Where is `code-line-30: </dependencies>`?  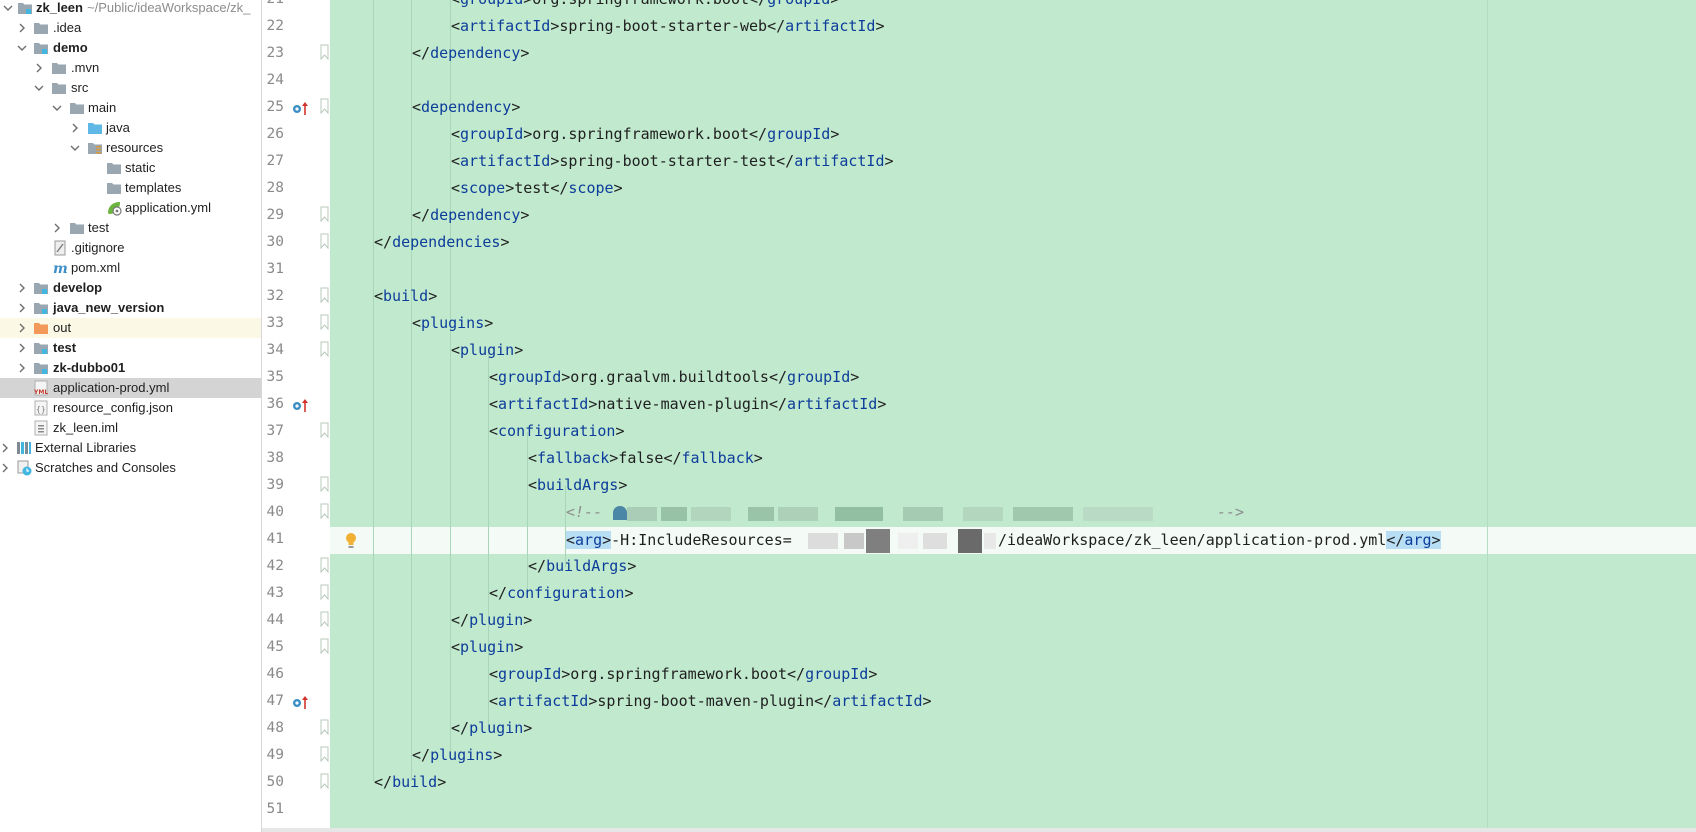 code-line-30: </dependencies> is located at coordinates (442, 242).